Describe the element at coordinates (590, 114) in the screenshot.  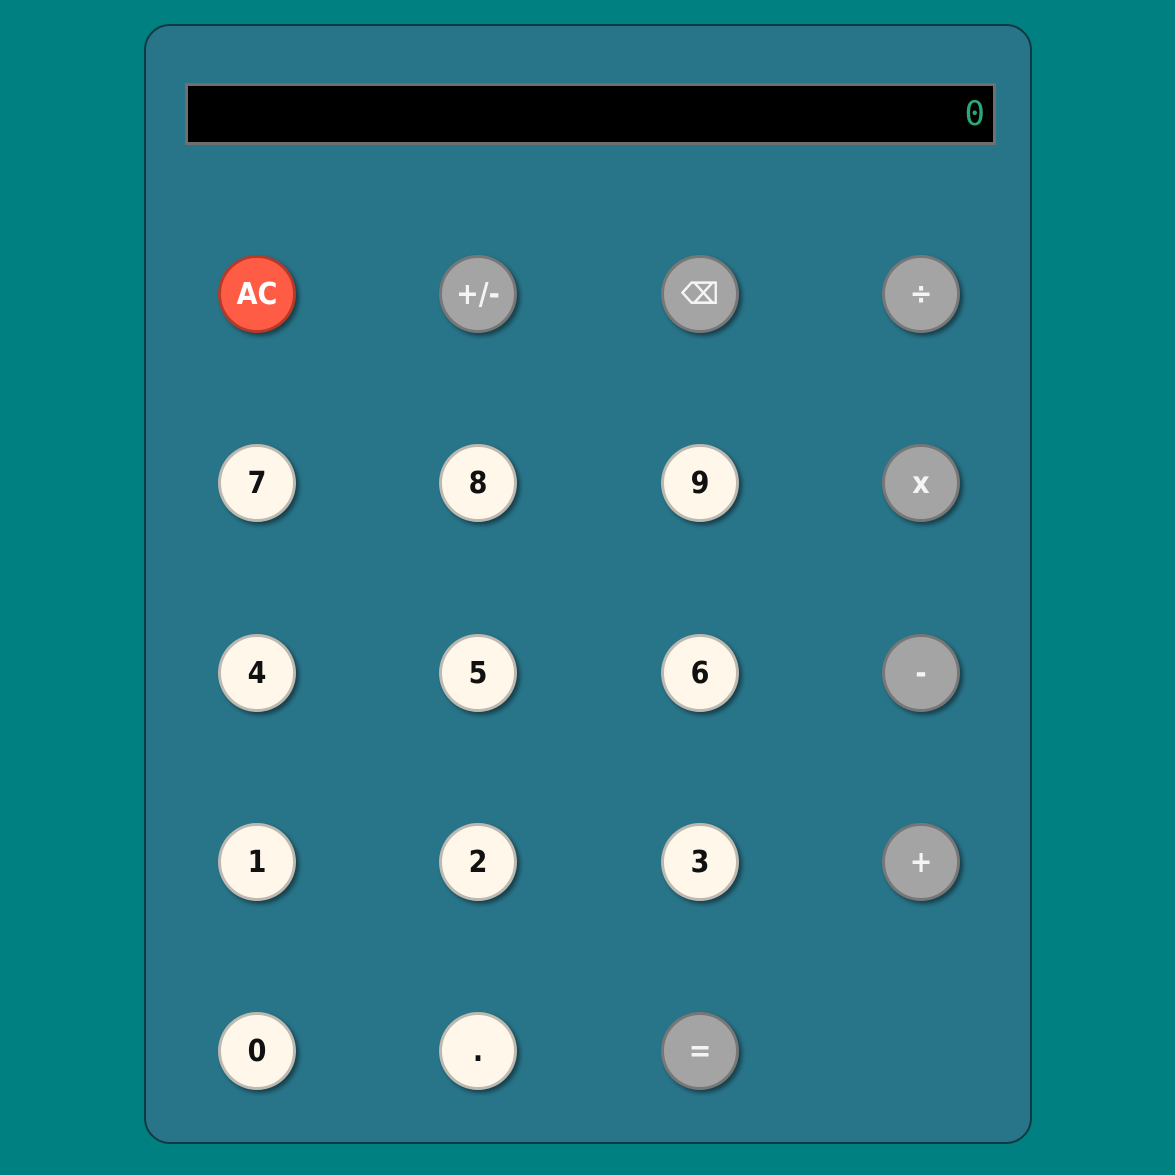
I see `calculator-display: 0` at that location.